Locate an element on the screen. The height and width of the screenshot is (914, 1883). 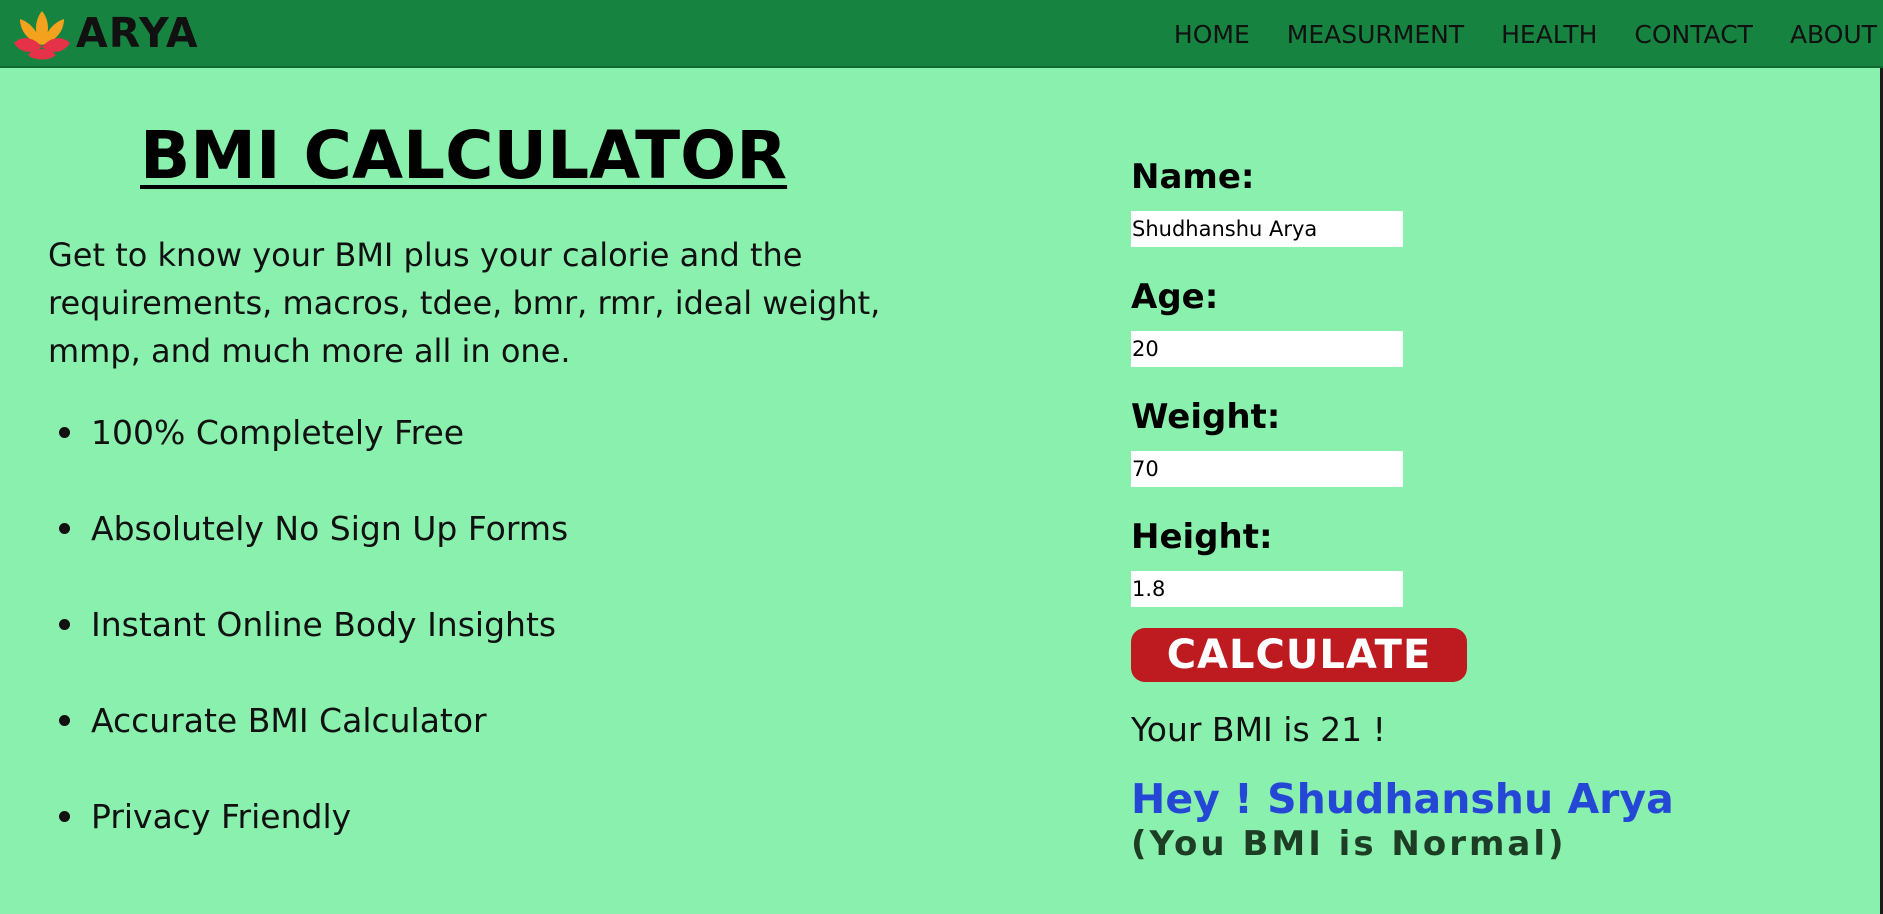
nav-contact-link: CONTACT is located at coordinates (1693, 34).